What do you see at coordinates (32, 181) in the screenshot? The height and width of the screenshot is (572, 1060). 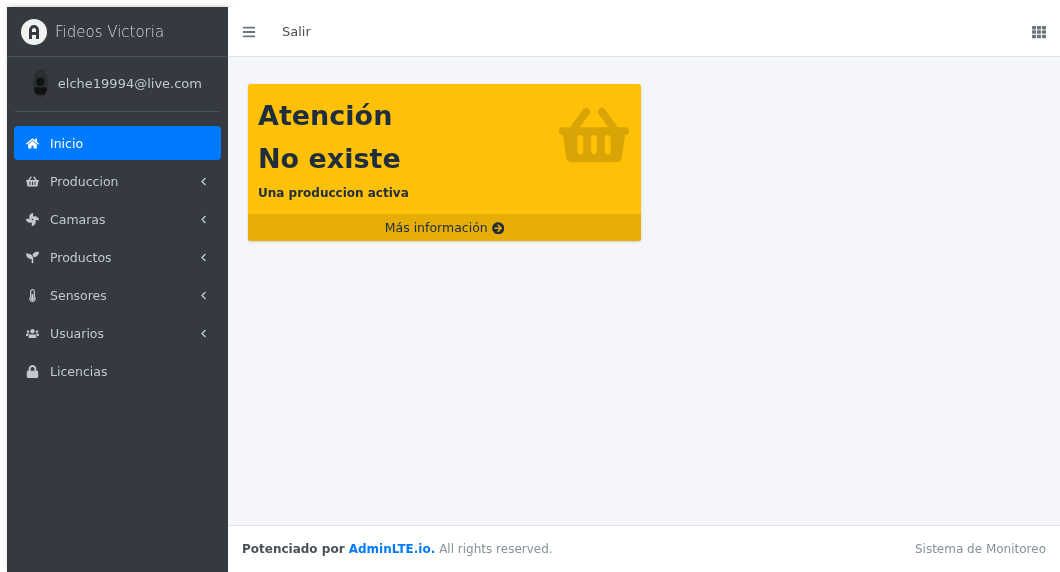 I see `basket-icon` at bounding box center [32, 181].